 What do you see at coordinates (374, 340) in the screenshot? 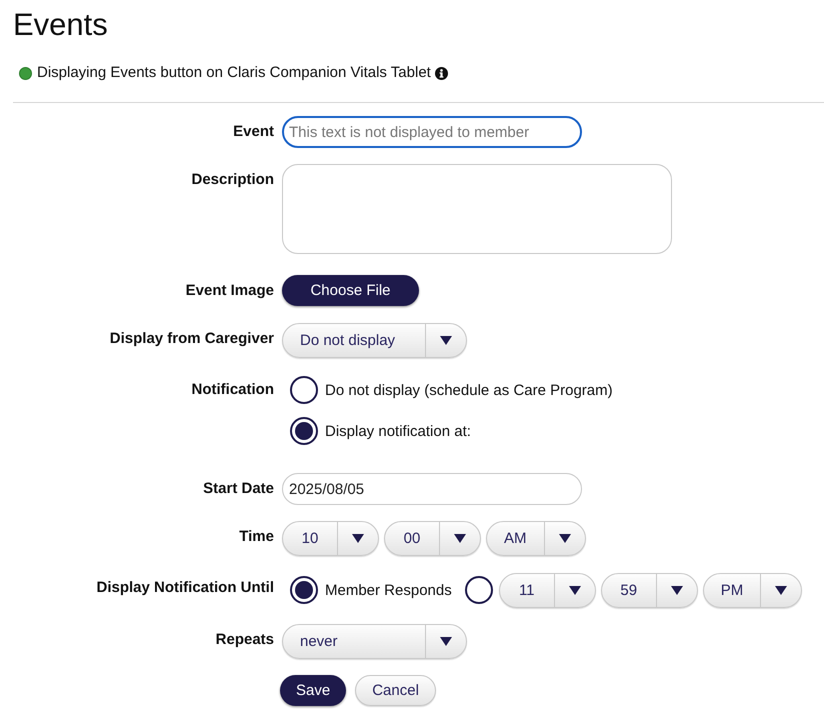
I see `select-dropdown: Do not display` at bounding box center [374, 340].